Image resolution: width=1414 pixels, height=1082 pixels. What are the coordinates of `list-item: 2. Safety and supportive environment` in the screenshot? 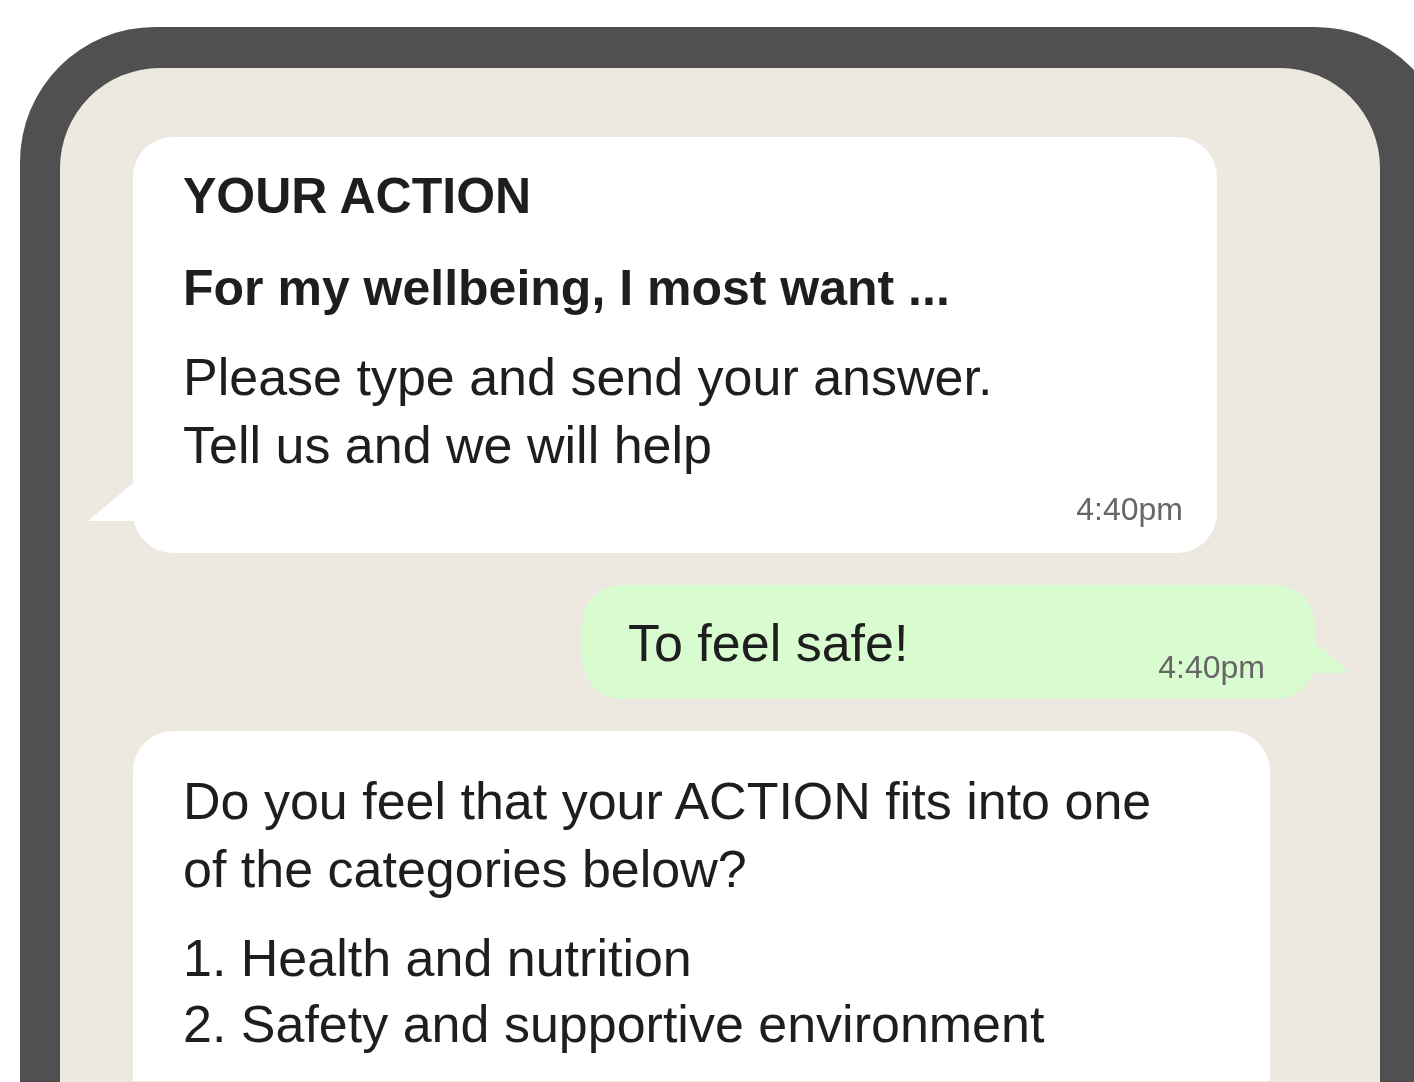 It's located at (614, 1024).